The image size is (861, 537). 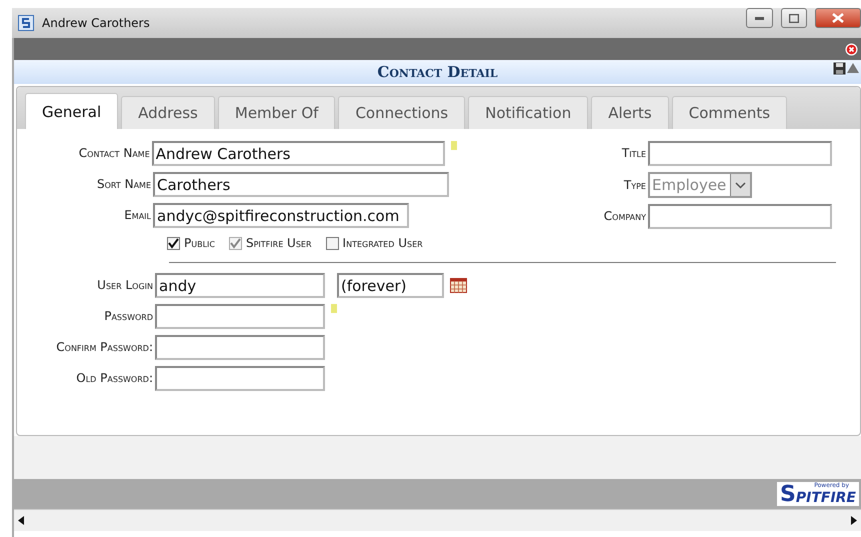 I want to click on calendar-icon, so click(x=458, y=285).